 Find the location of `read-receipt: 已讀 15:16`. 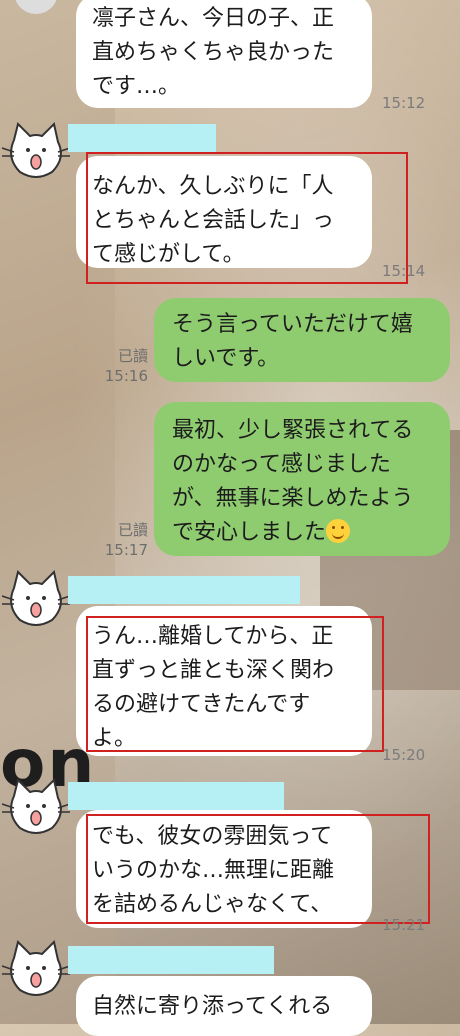

read-receipt: 已讀 15:16 is located at coordinates (123, 366).